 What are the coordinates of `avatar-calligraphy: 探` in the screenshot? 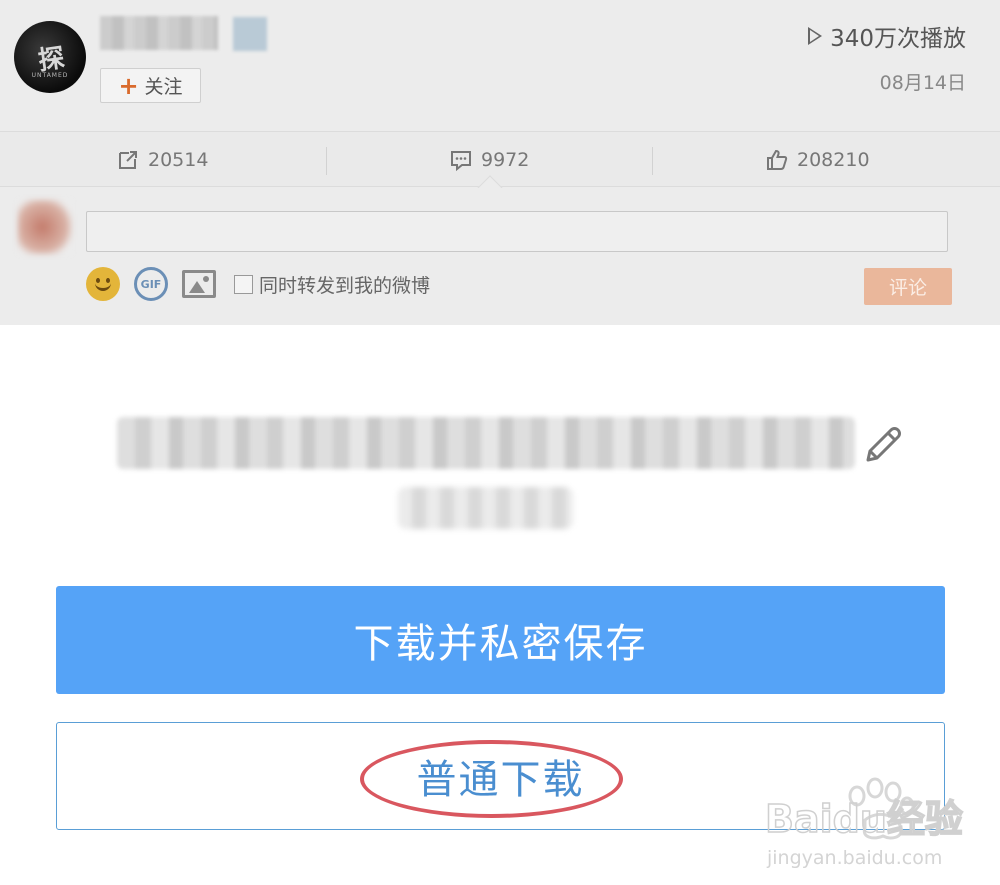 It's located at (50, 59).